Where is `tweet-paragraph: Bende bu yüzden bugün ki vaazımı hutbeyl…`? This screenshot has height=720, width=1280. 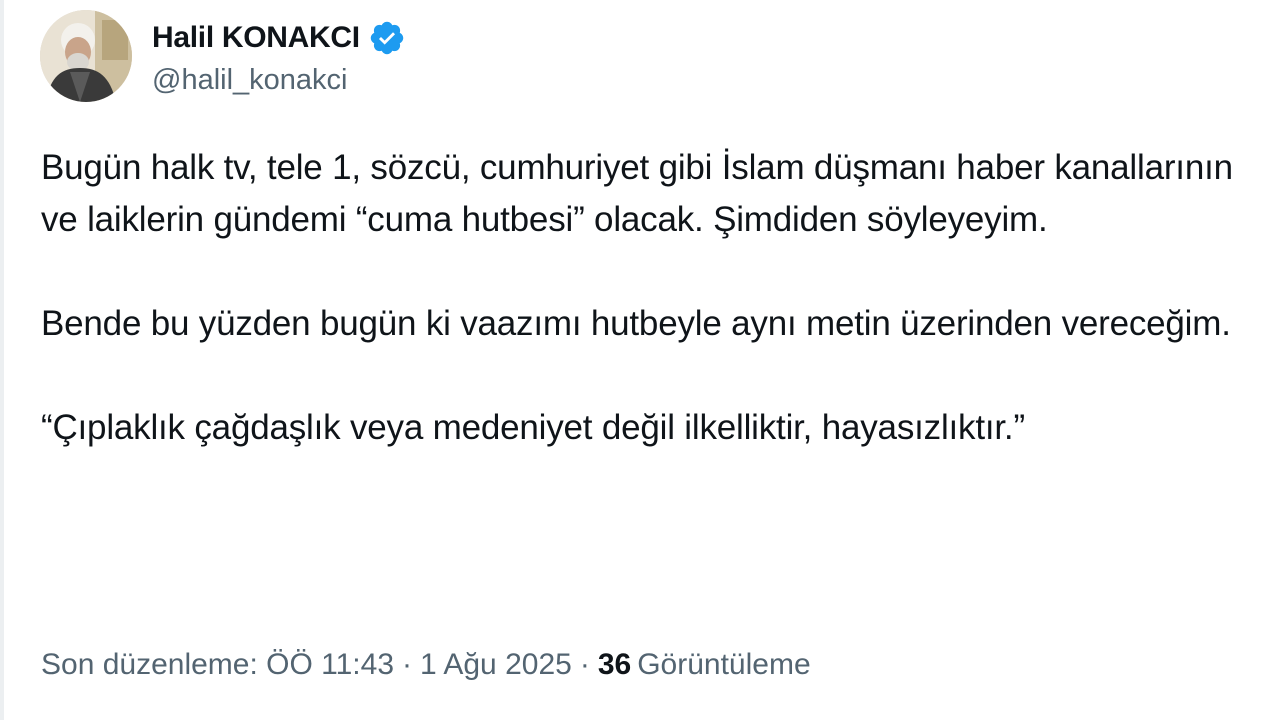
tweet-paragraph: Bende bu yüzden bugün ki vaazımı hutbeyl… is located at coordinates (636, 323).